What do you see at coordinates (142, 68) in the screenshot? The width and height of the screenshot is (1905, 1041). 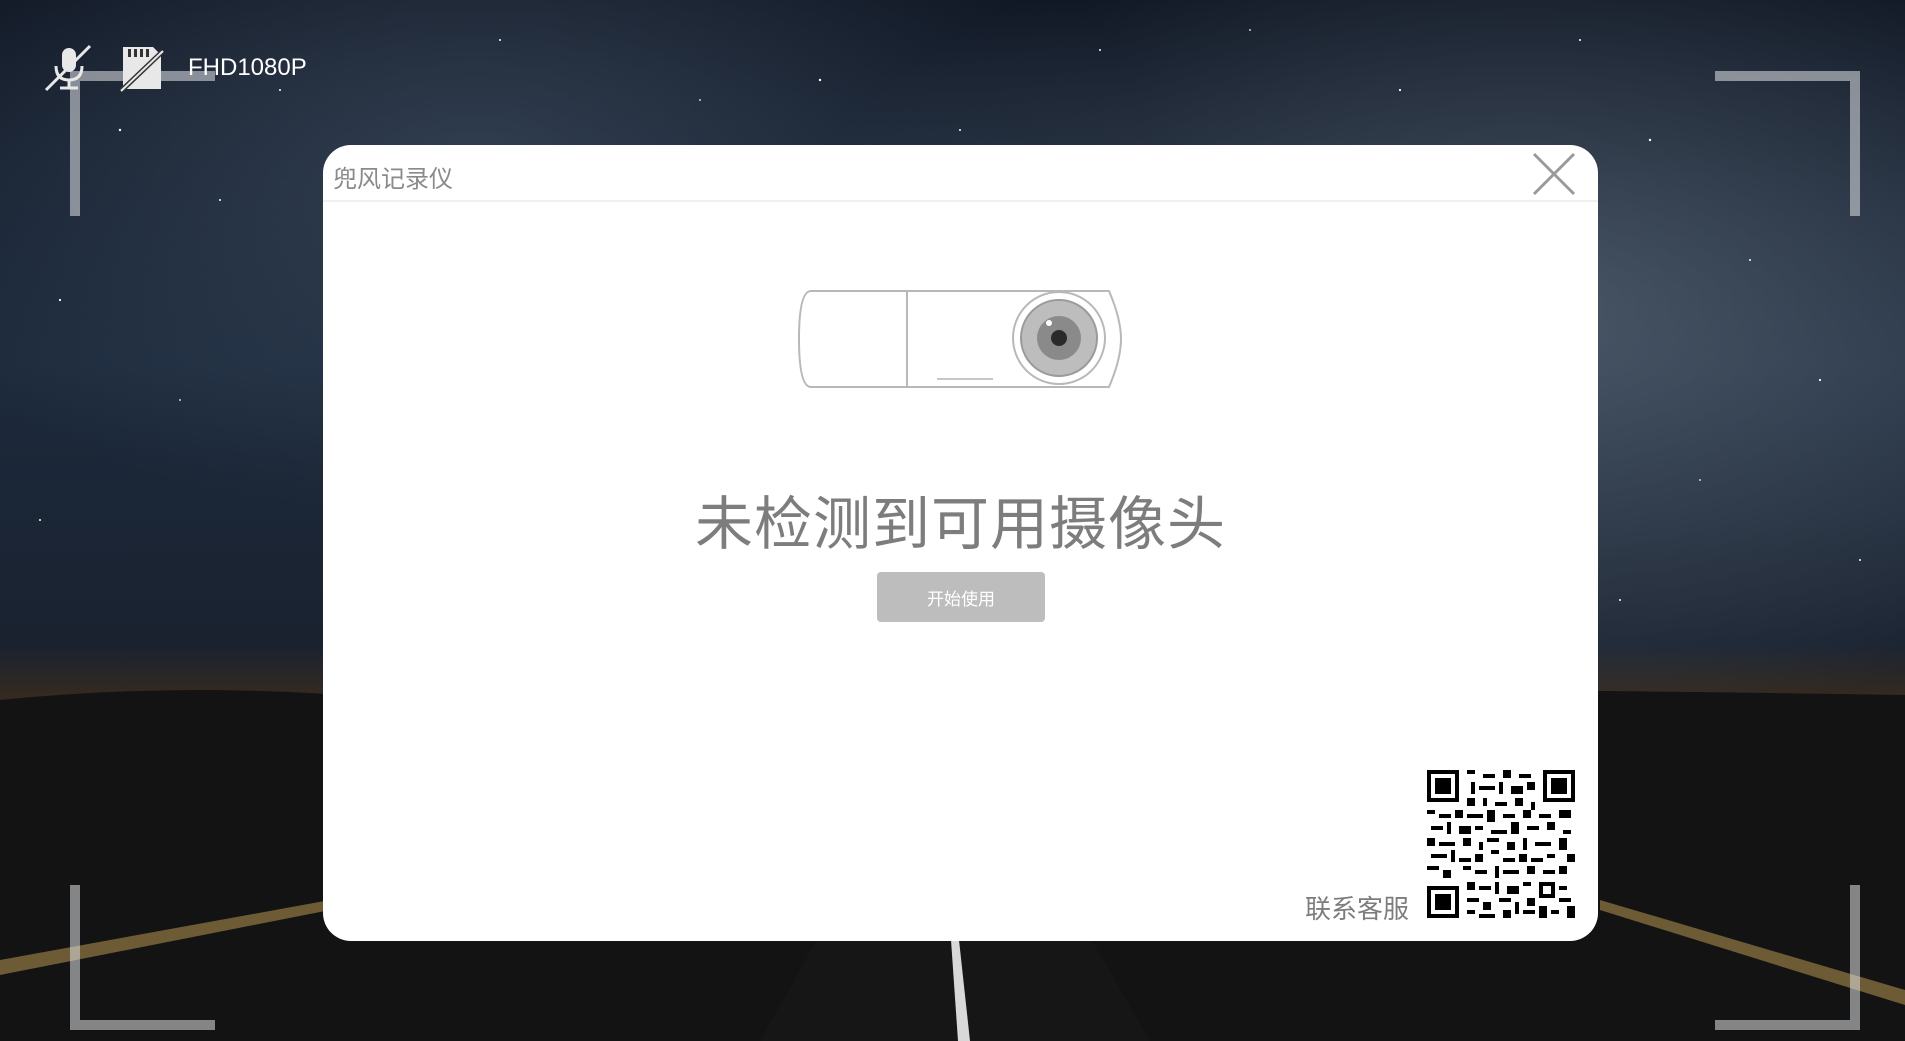 I see `sd-card-missing-icon` at bounding box center [142, 68].